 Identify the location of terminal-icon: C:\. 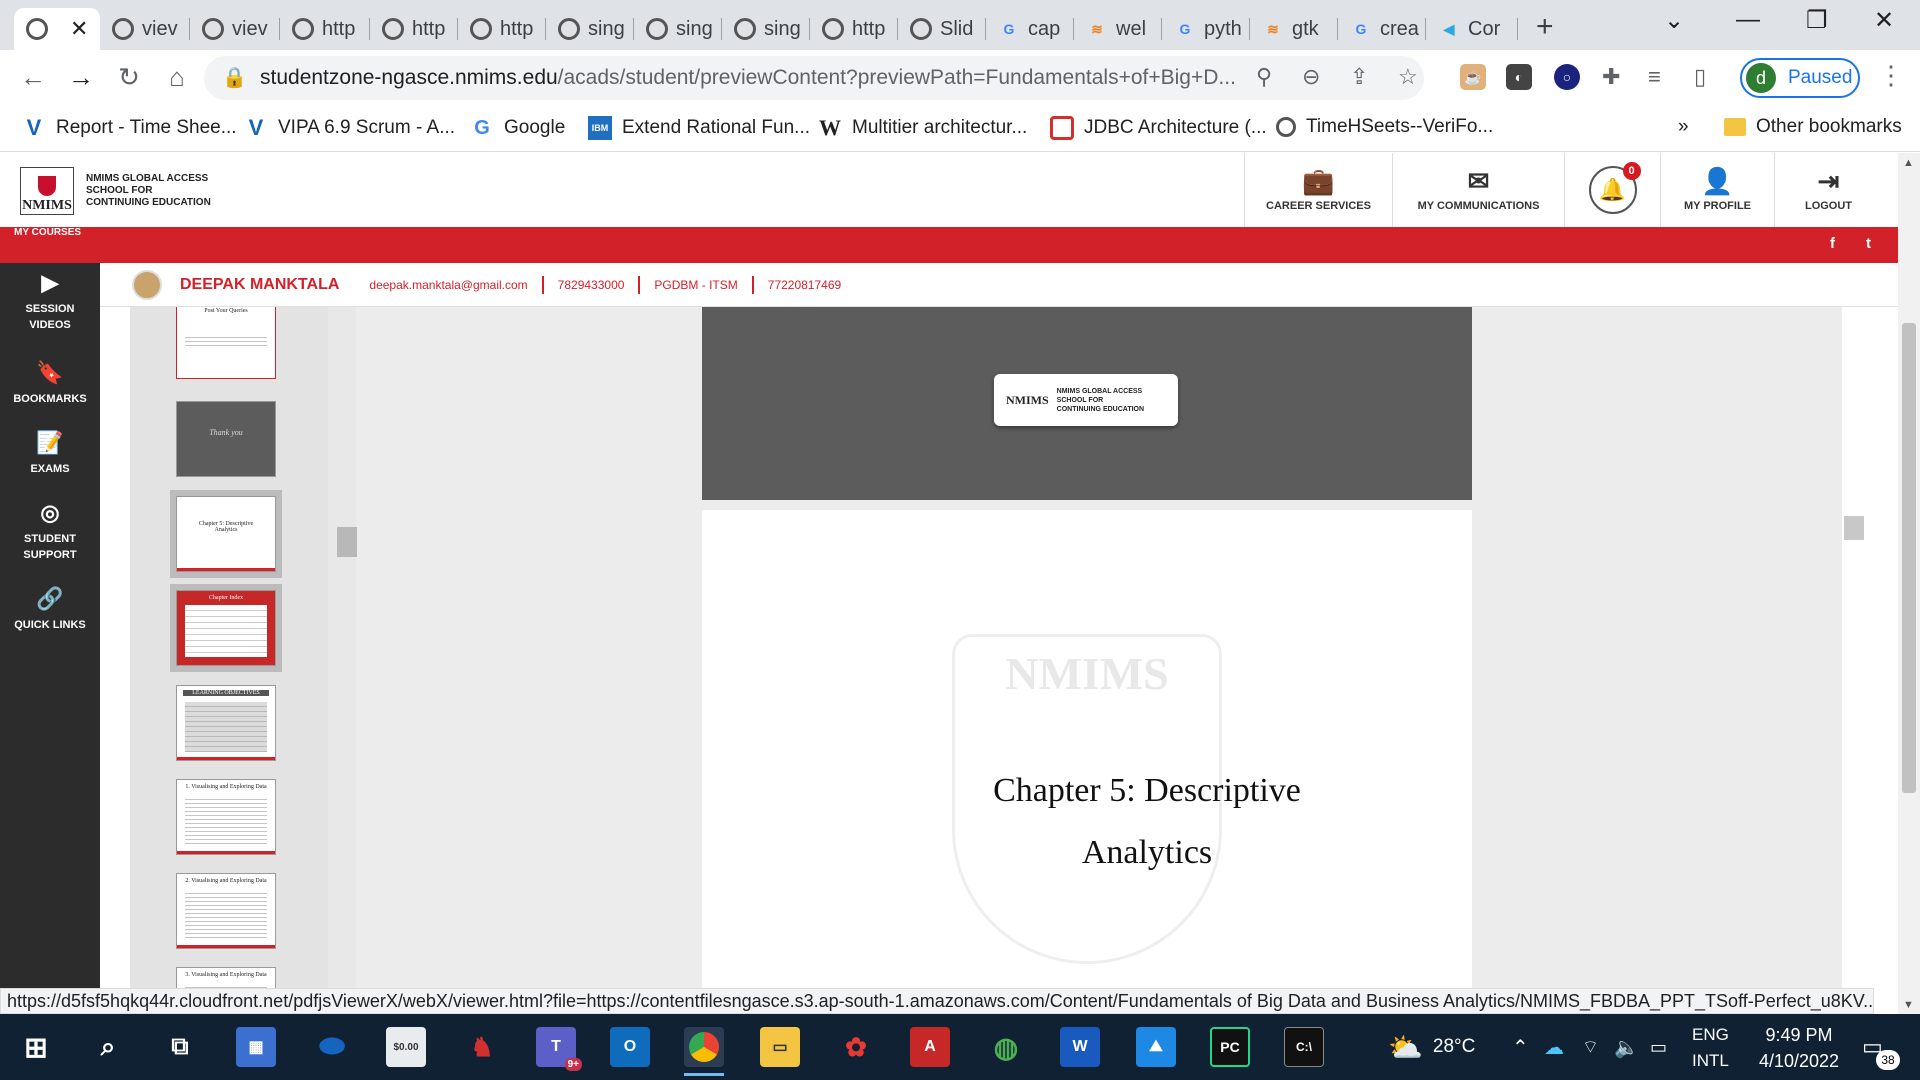
(1304, 1047).